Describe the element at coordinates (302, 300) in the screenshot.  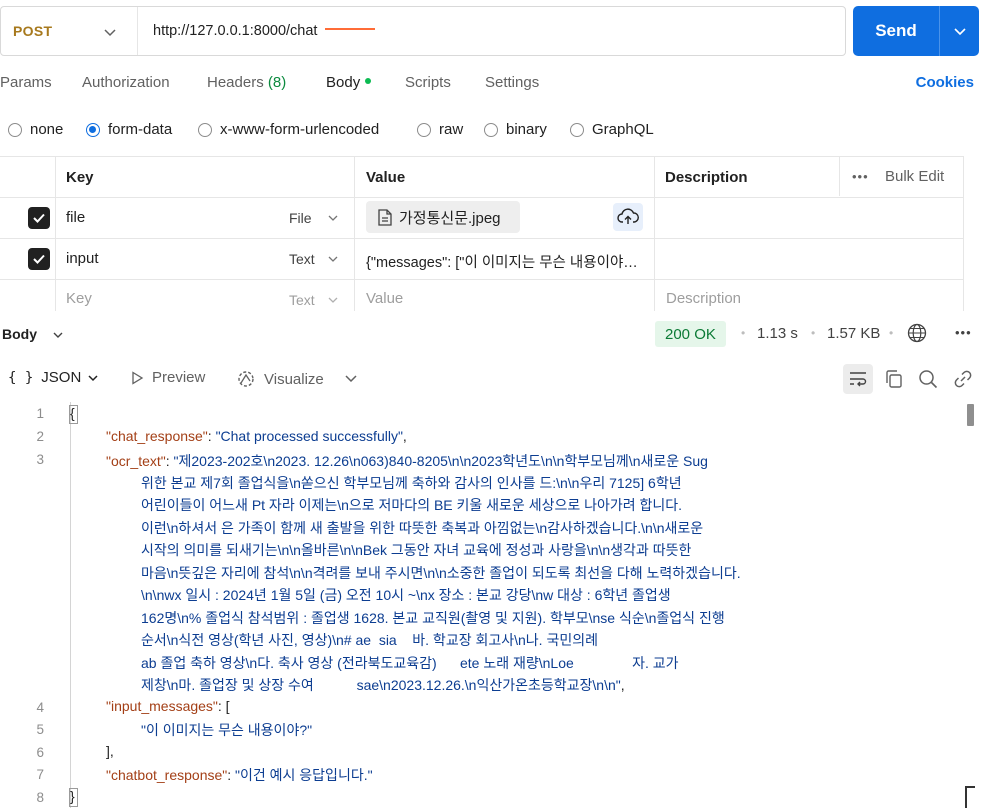
I see `type-placeholder: Text` at that location.